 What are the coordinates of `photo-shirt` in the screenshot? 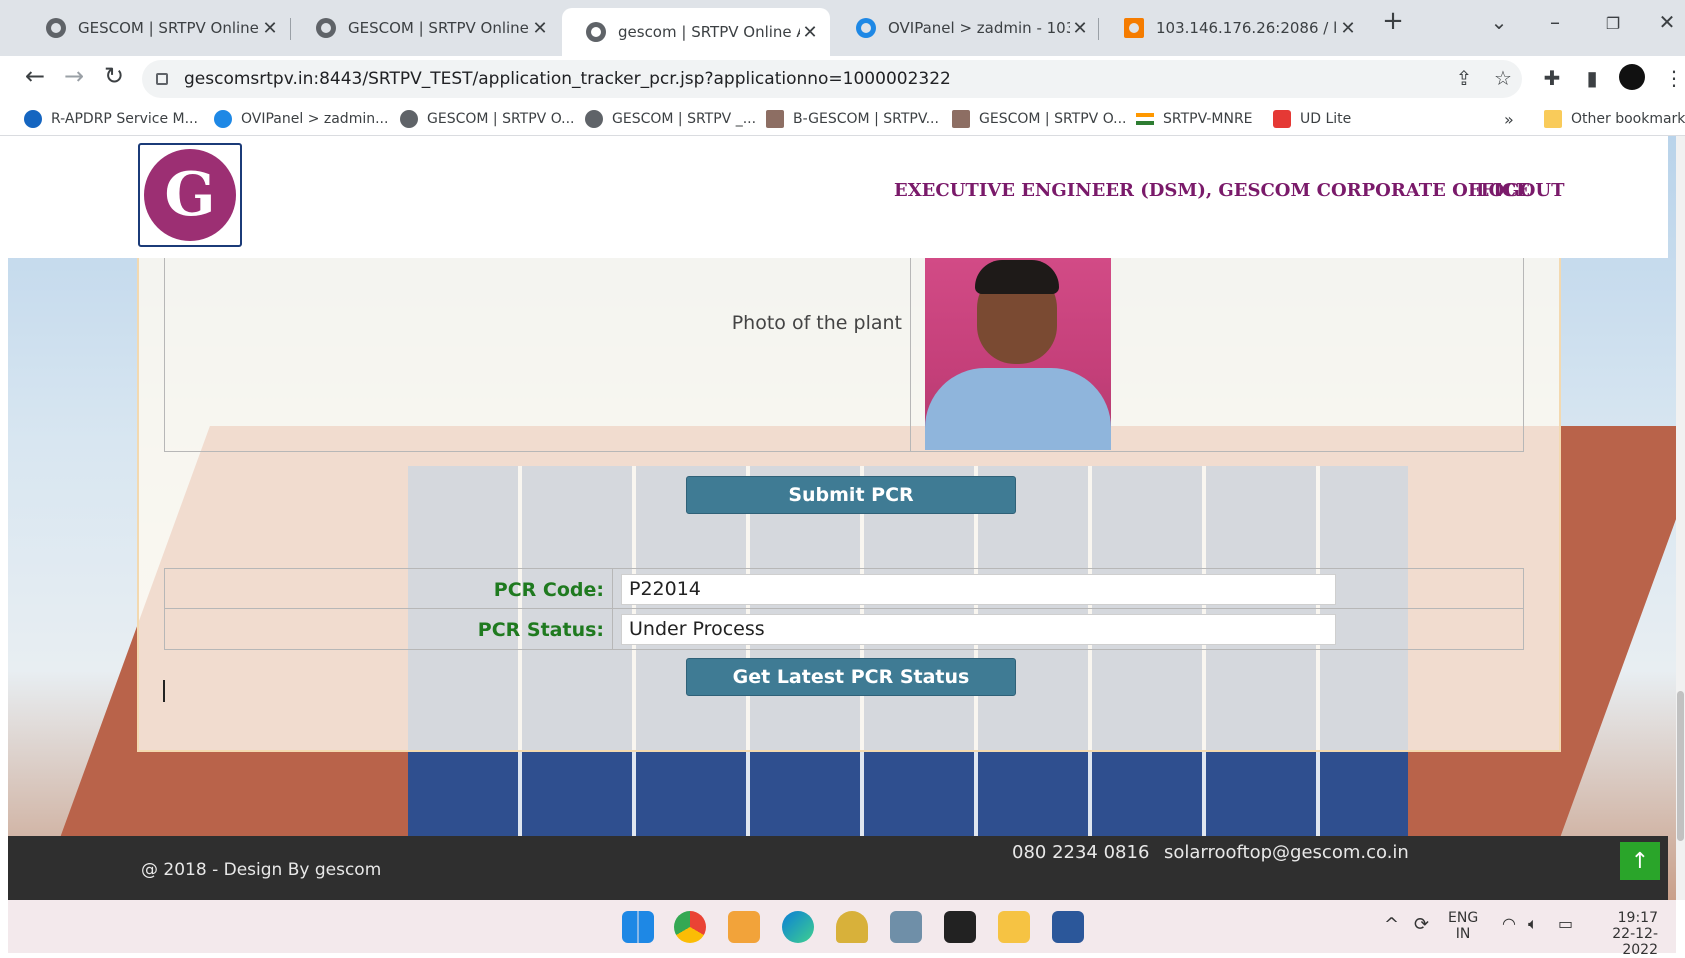 It's located at (1018, 409).